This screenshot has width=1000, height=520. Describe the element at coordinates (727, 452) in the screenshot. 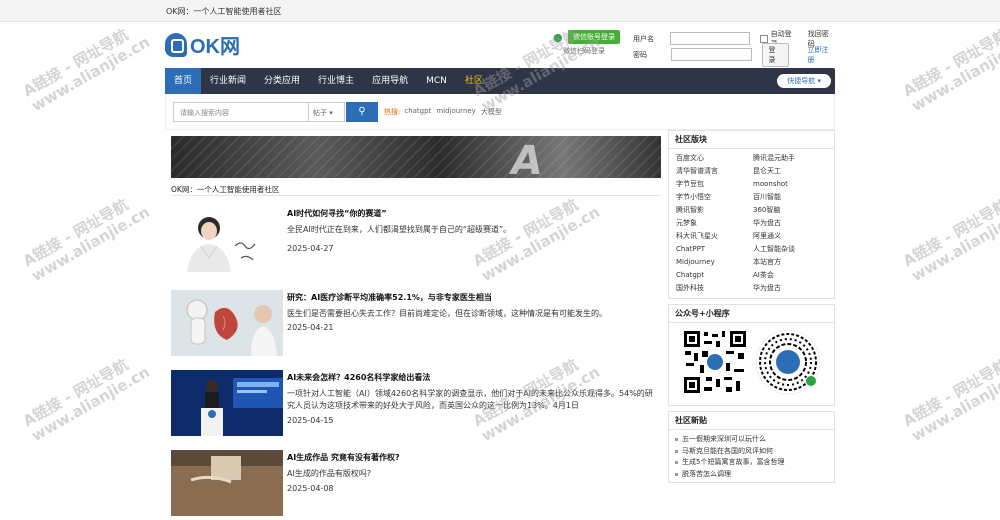

I see `post-title: 马斯克旦能在各国的风评如何` at that location.